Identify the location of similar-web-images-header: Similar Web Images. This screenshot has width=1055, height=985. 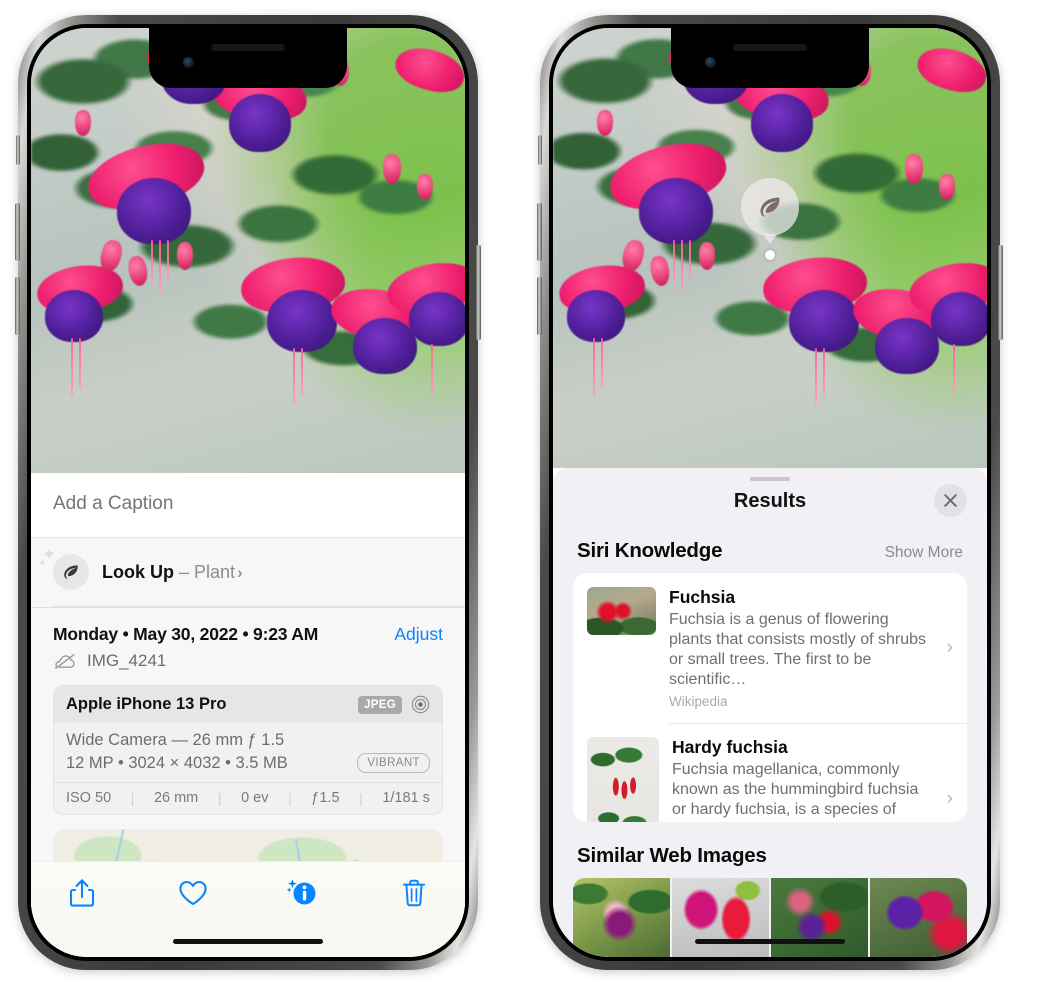
(770, 850).